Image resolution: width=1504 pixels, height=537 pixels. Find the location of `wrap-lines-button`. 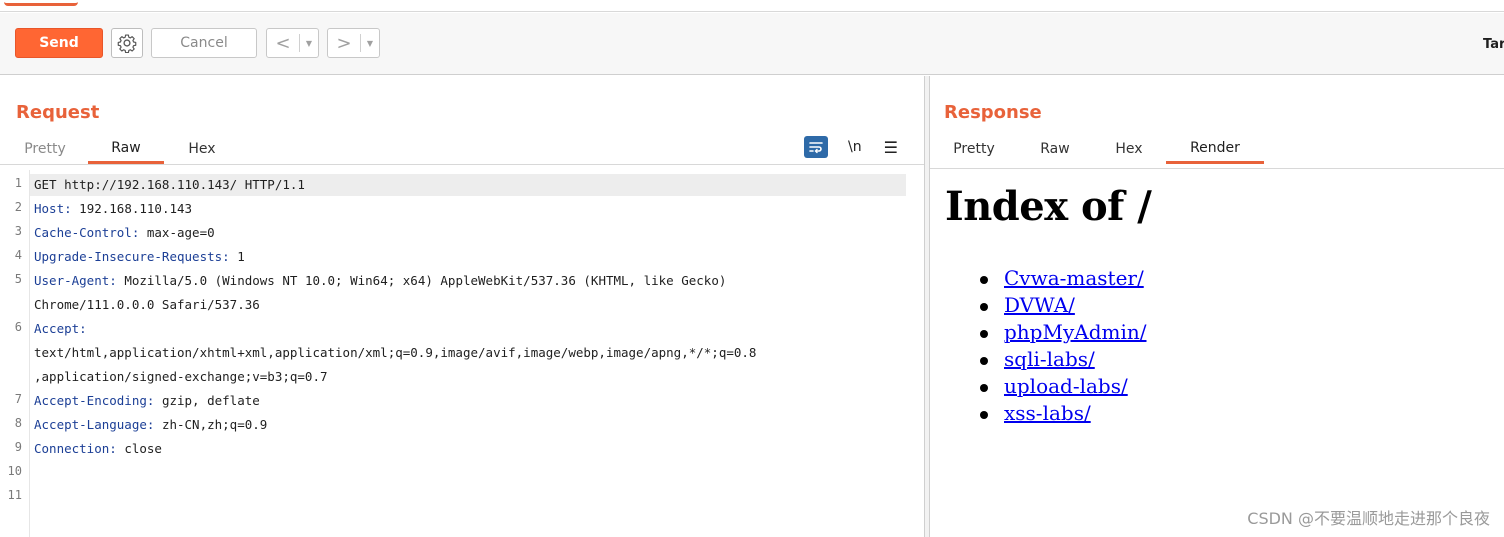

wrap-lines-button is located at coordinates (816, 147).